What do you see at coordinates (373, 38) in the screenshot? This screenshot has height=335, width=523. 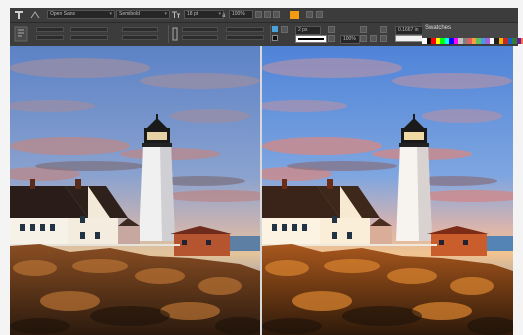 I see `path-arrange-icon` at bounding box center [373, 38].